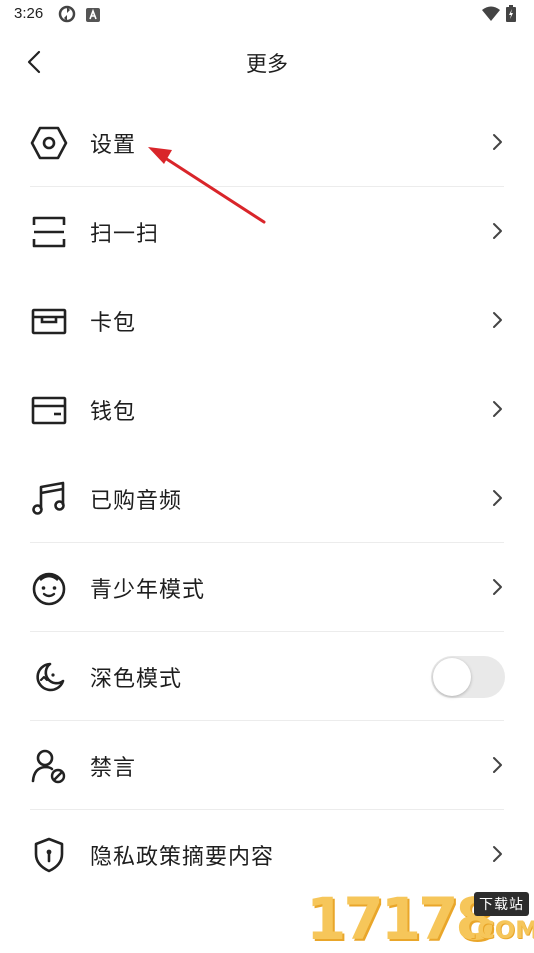  I want to click on music-note-icon, so click(49, 499).